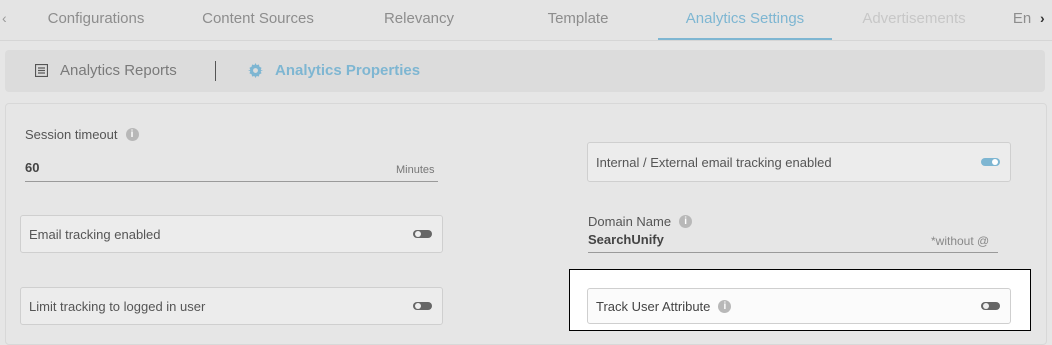 Image resolution: width=1052 pixels, height=345 pixels. What do you see at coordinates (793, 252) in the screenshot?
I see `domain-name-underline` at bounding box center [793, 252].